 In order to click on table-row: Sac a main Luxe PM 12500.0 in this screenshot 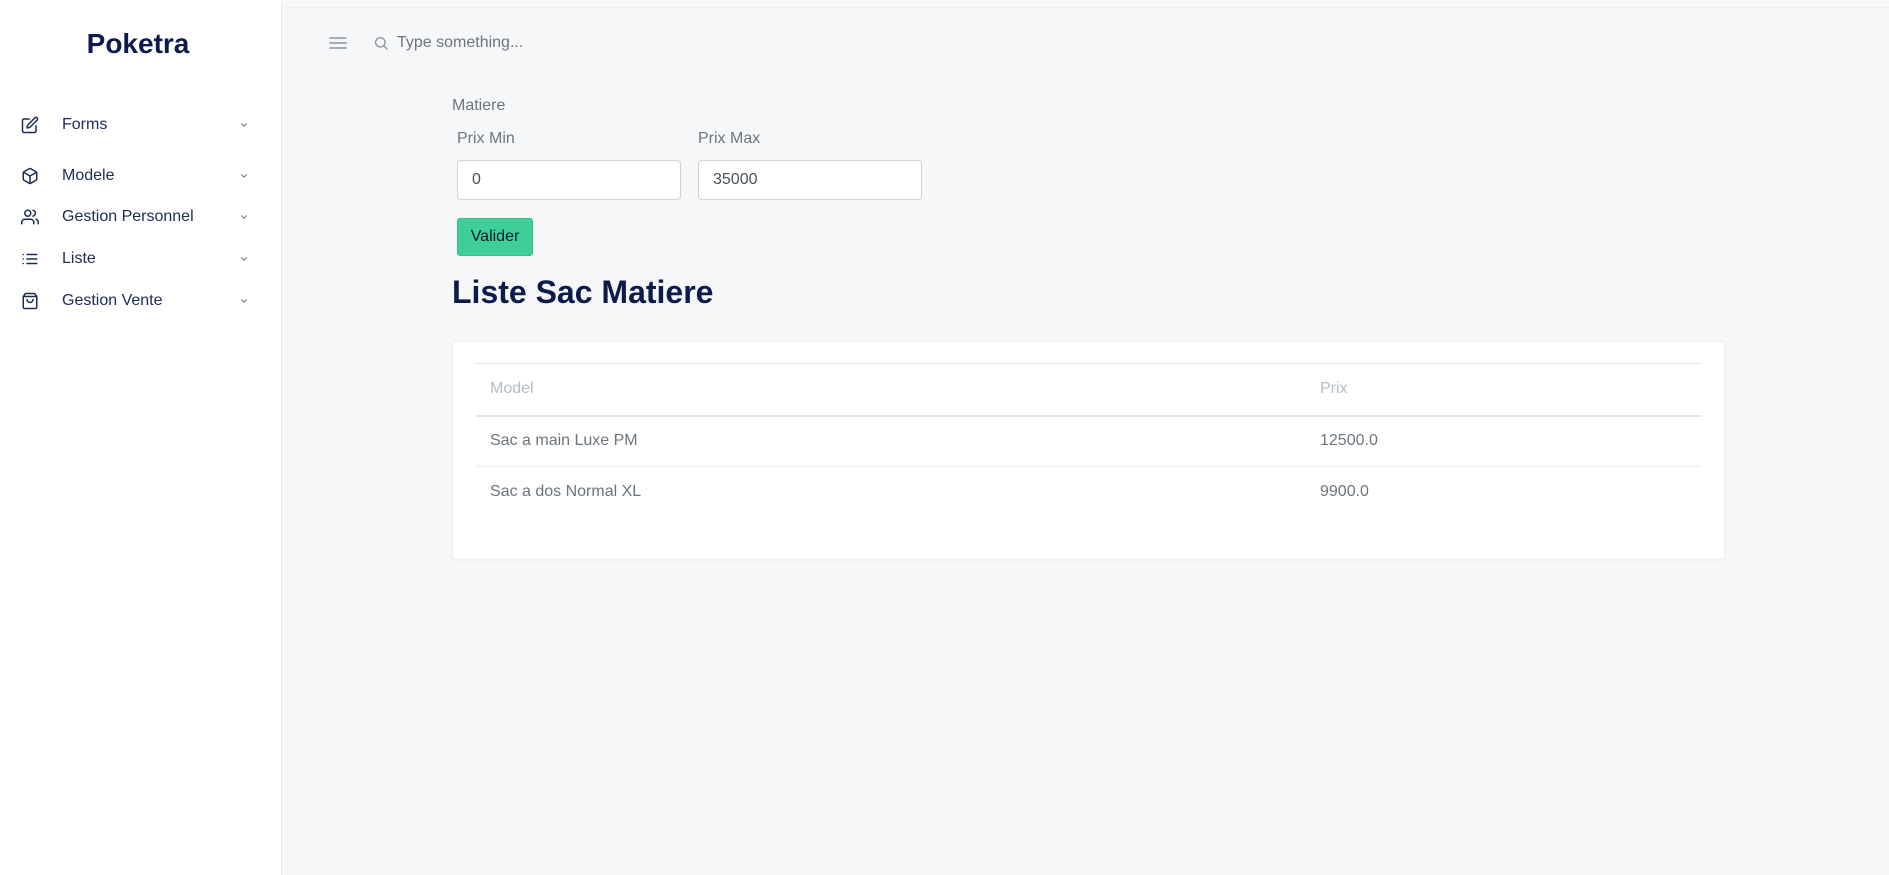, I will do `click(1088, 441)`.